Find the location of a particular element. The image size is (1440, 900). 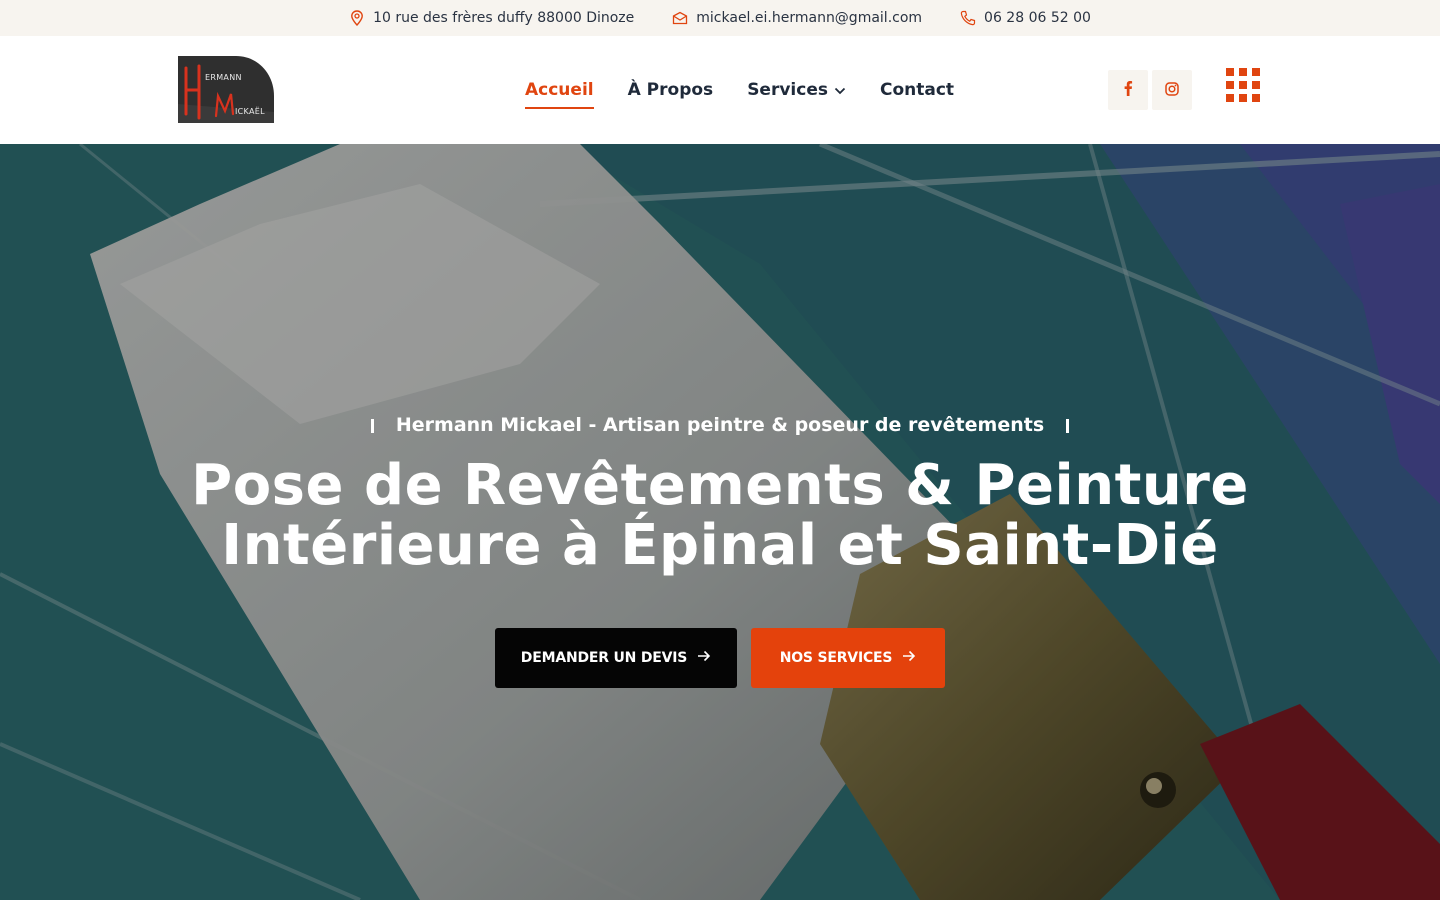

email-text: mickael.ei.hermann@gmail.com is located at coordinates (809, 18).